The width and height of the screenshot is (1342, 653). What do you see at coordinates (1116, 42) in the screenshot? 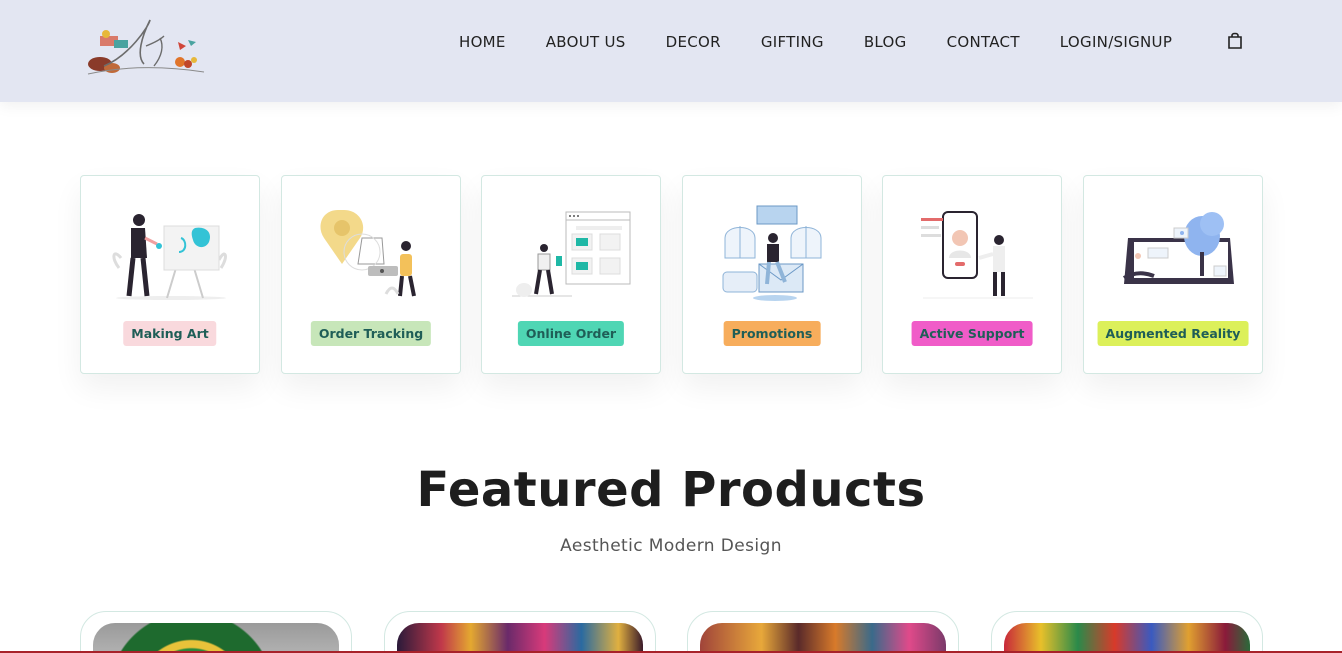
I see `nav-login-signup: LOGIN/SIGNUP` at bounding box center [1116, 42].